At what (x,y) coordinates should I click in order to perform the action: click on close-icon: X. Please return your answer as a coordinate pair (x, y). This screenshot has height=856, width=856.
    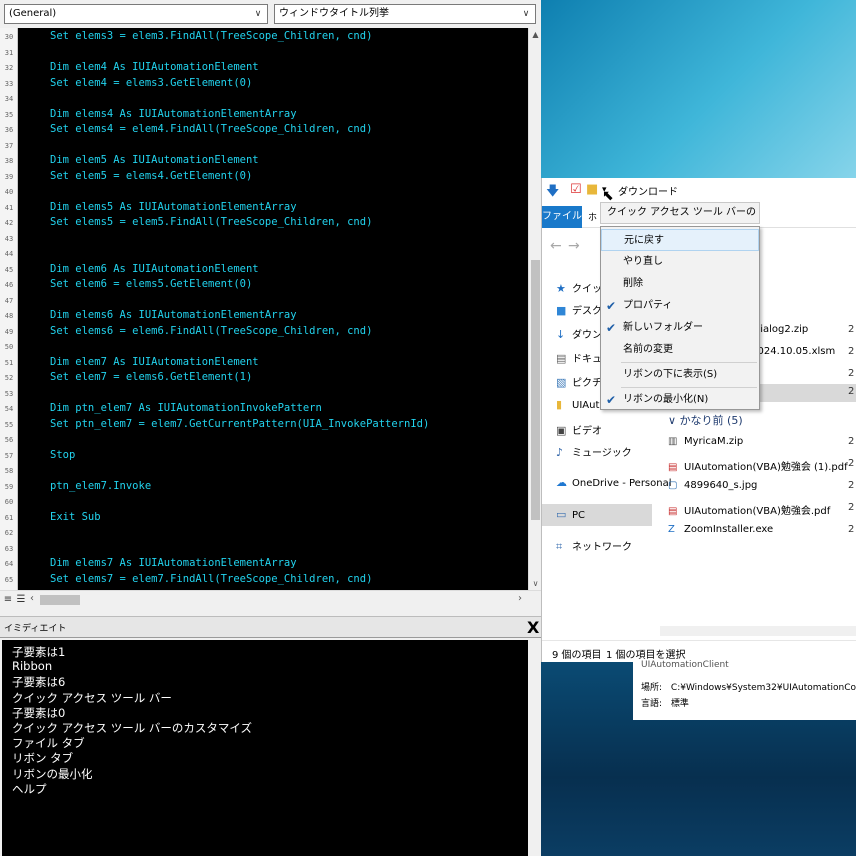
    Looking at the image, I should click on (533, 627).